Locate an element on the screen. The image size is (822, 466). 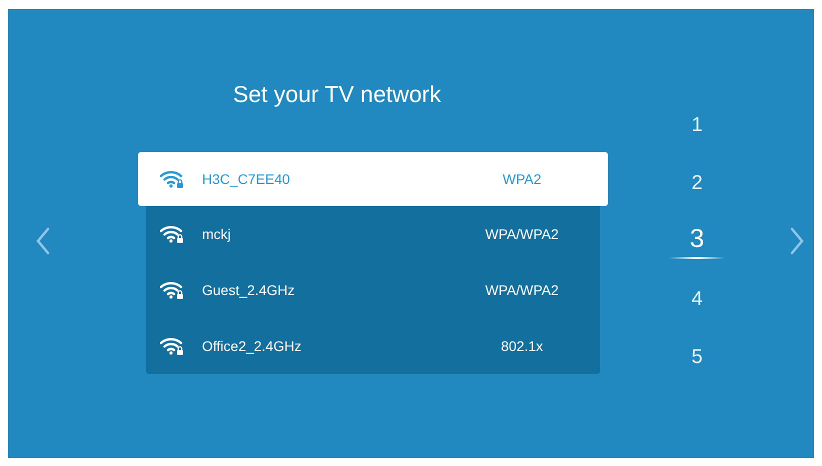
step-number: 2 is located at coordinates (697, 183).